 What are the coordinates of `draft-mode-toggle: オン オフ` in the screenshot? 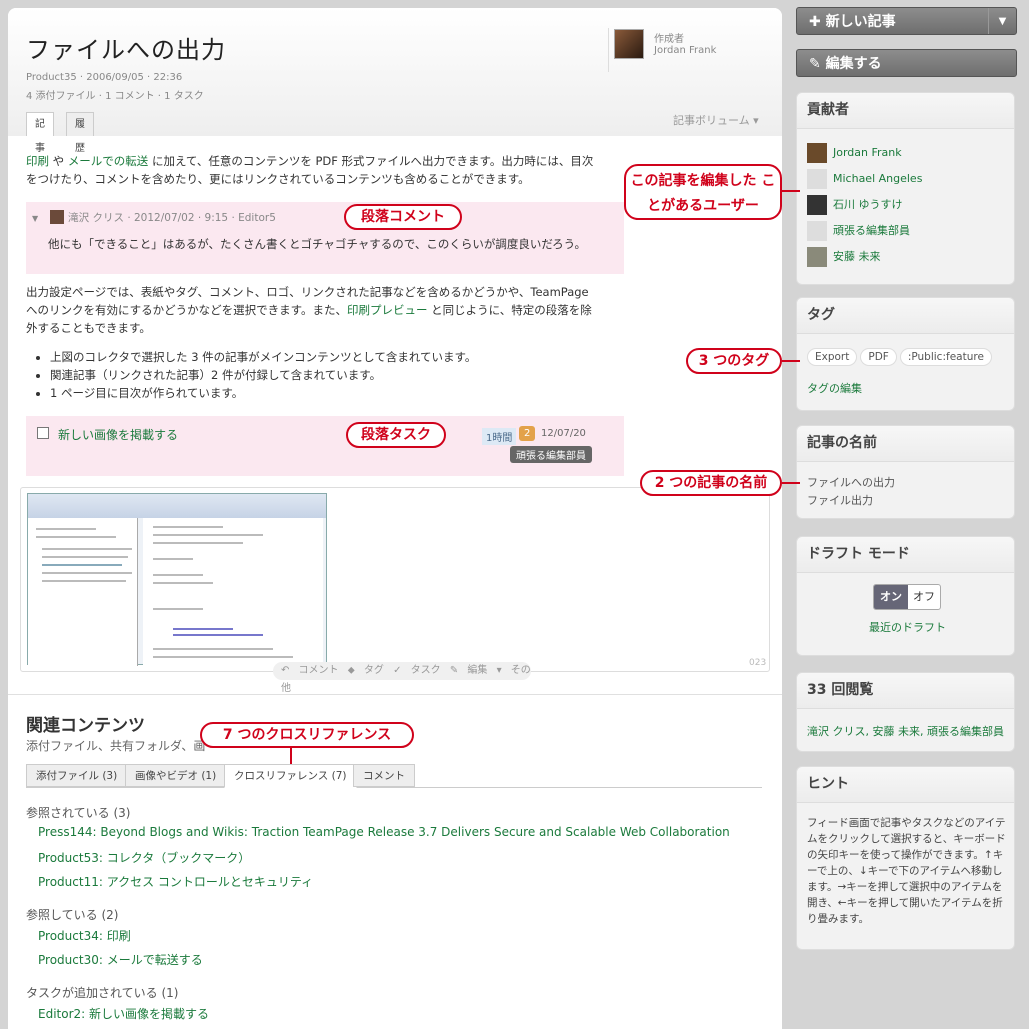 It's located at (907, 597).